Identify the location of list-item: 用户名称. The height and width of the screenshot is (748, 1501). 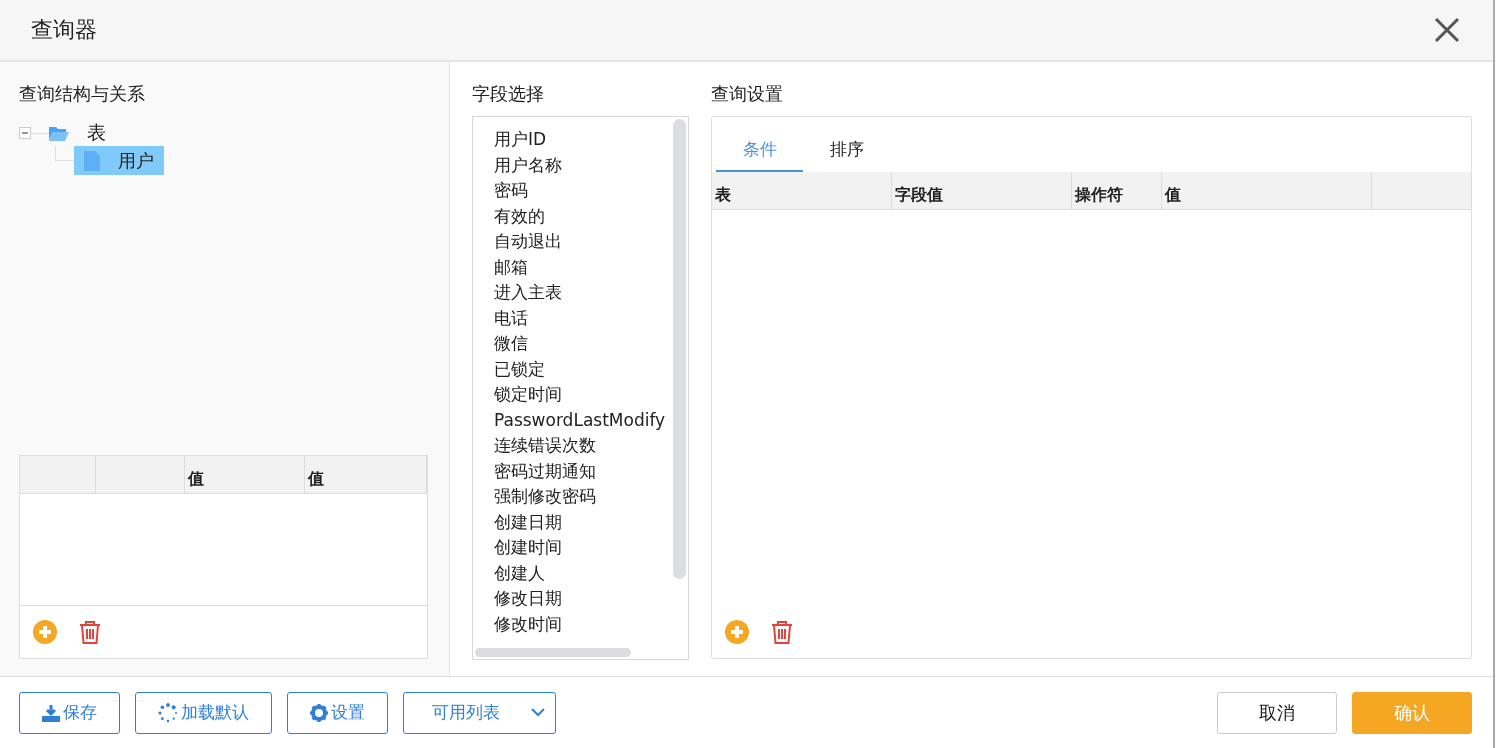
(591, 165).